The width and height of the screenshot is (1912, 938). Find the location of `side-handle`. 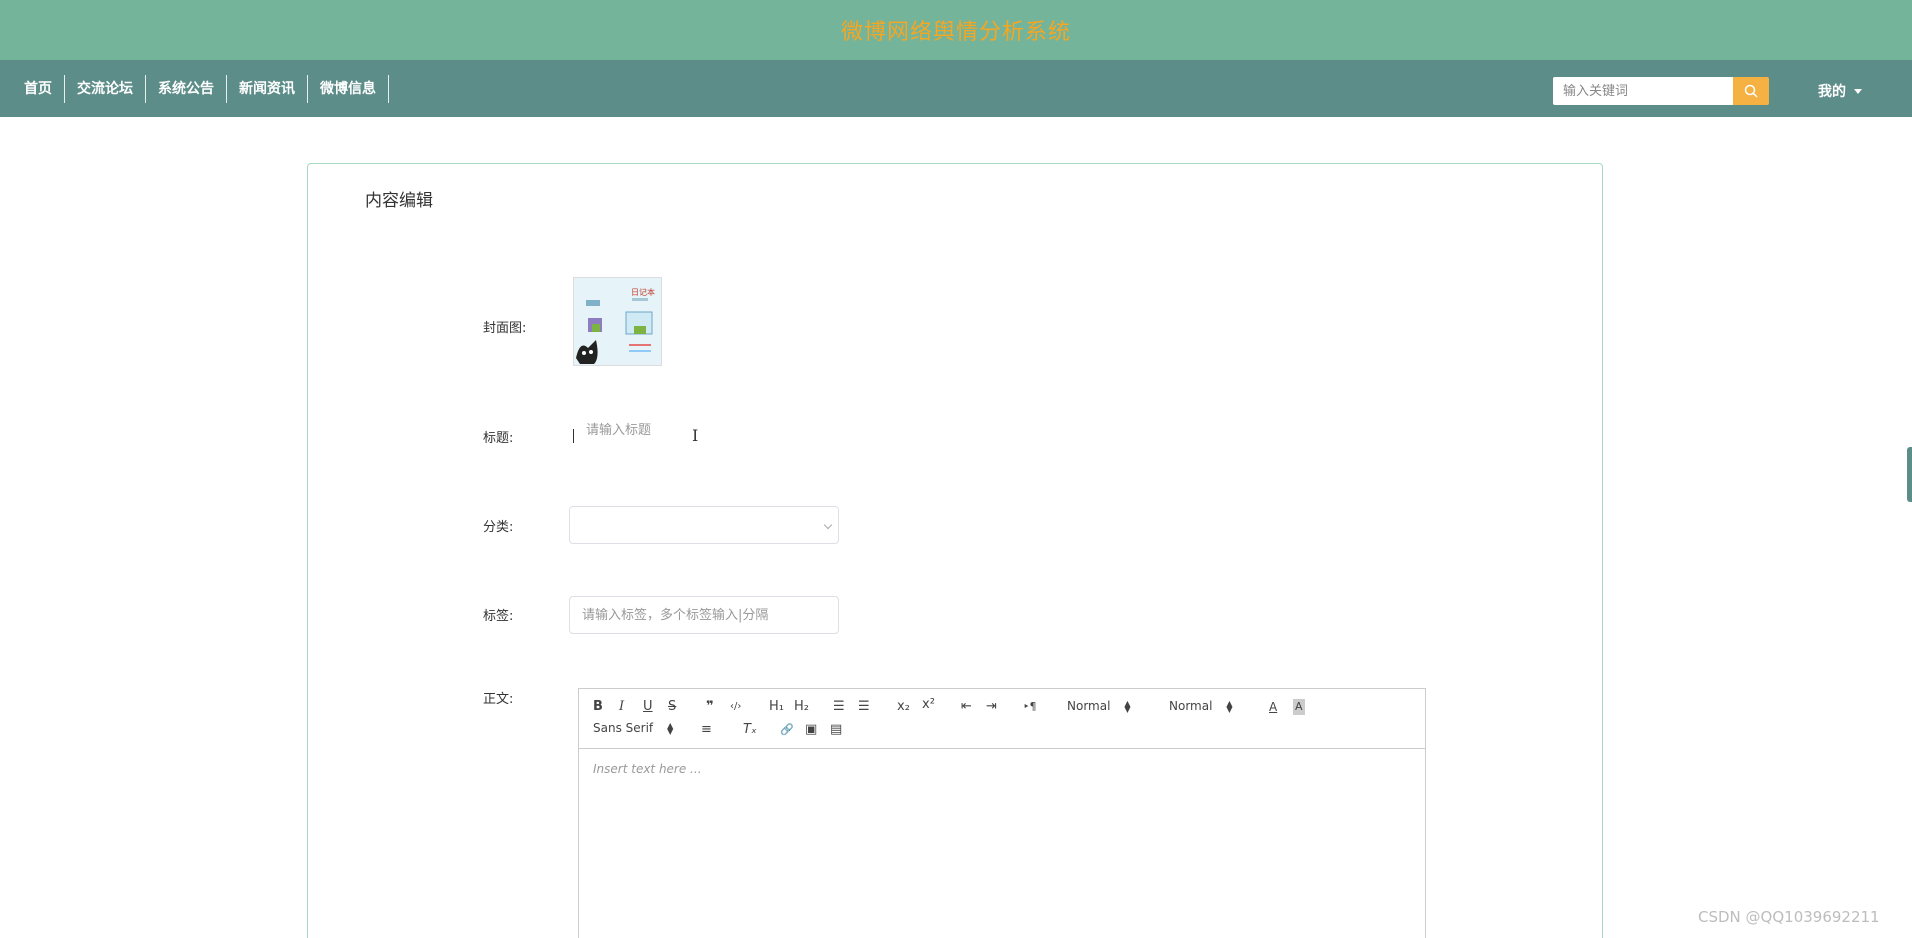

side-handle is located at coordinates (1909, 474).